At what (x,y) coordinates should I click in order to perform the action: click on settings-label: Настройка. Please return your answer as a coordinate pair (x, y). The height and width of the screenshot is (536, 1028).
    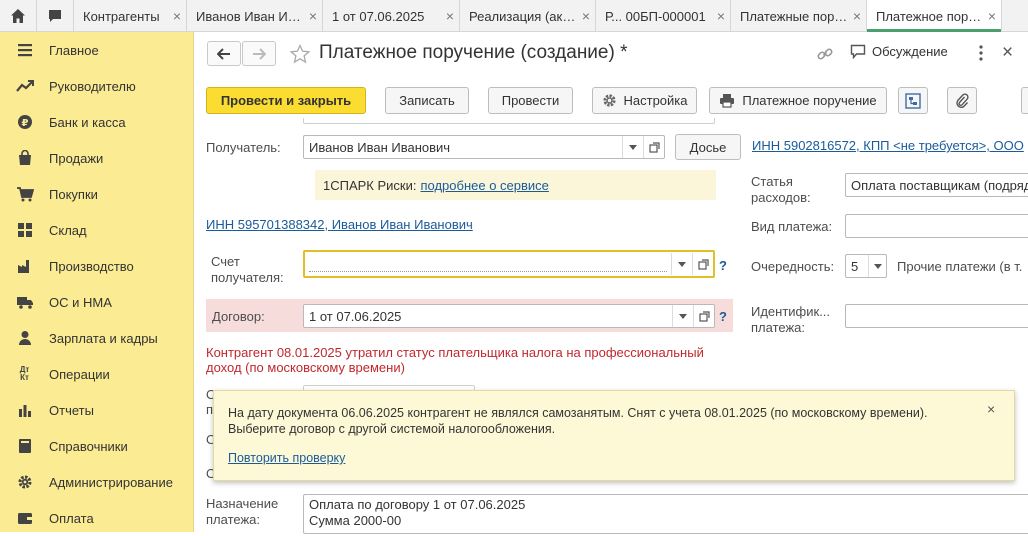
    Looking at the image, I should click on (655, 100).